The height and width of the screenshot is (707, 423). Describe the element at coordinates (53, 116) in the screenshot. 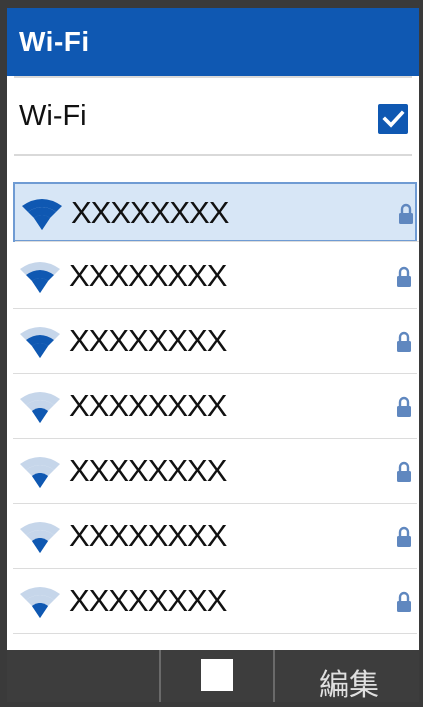

I see `wifi-toggle-label: Wi-Fi` at that location.